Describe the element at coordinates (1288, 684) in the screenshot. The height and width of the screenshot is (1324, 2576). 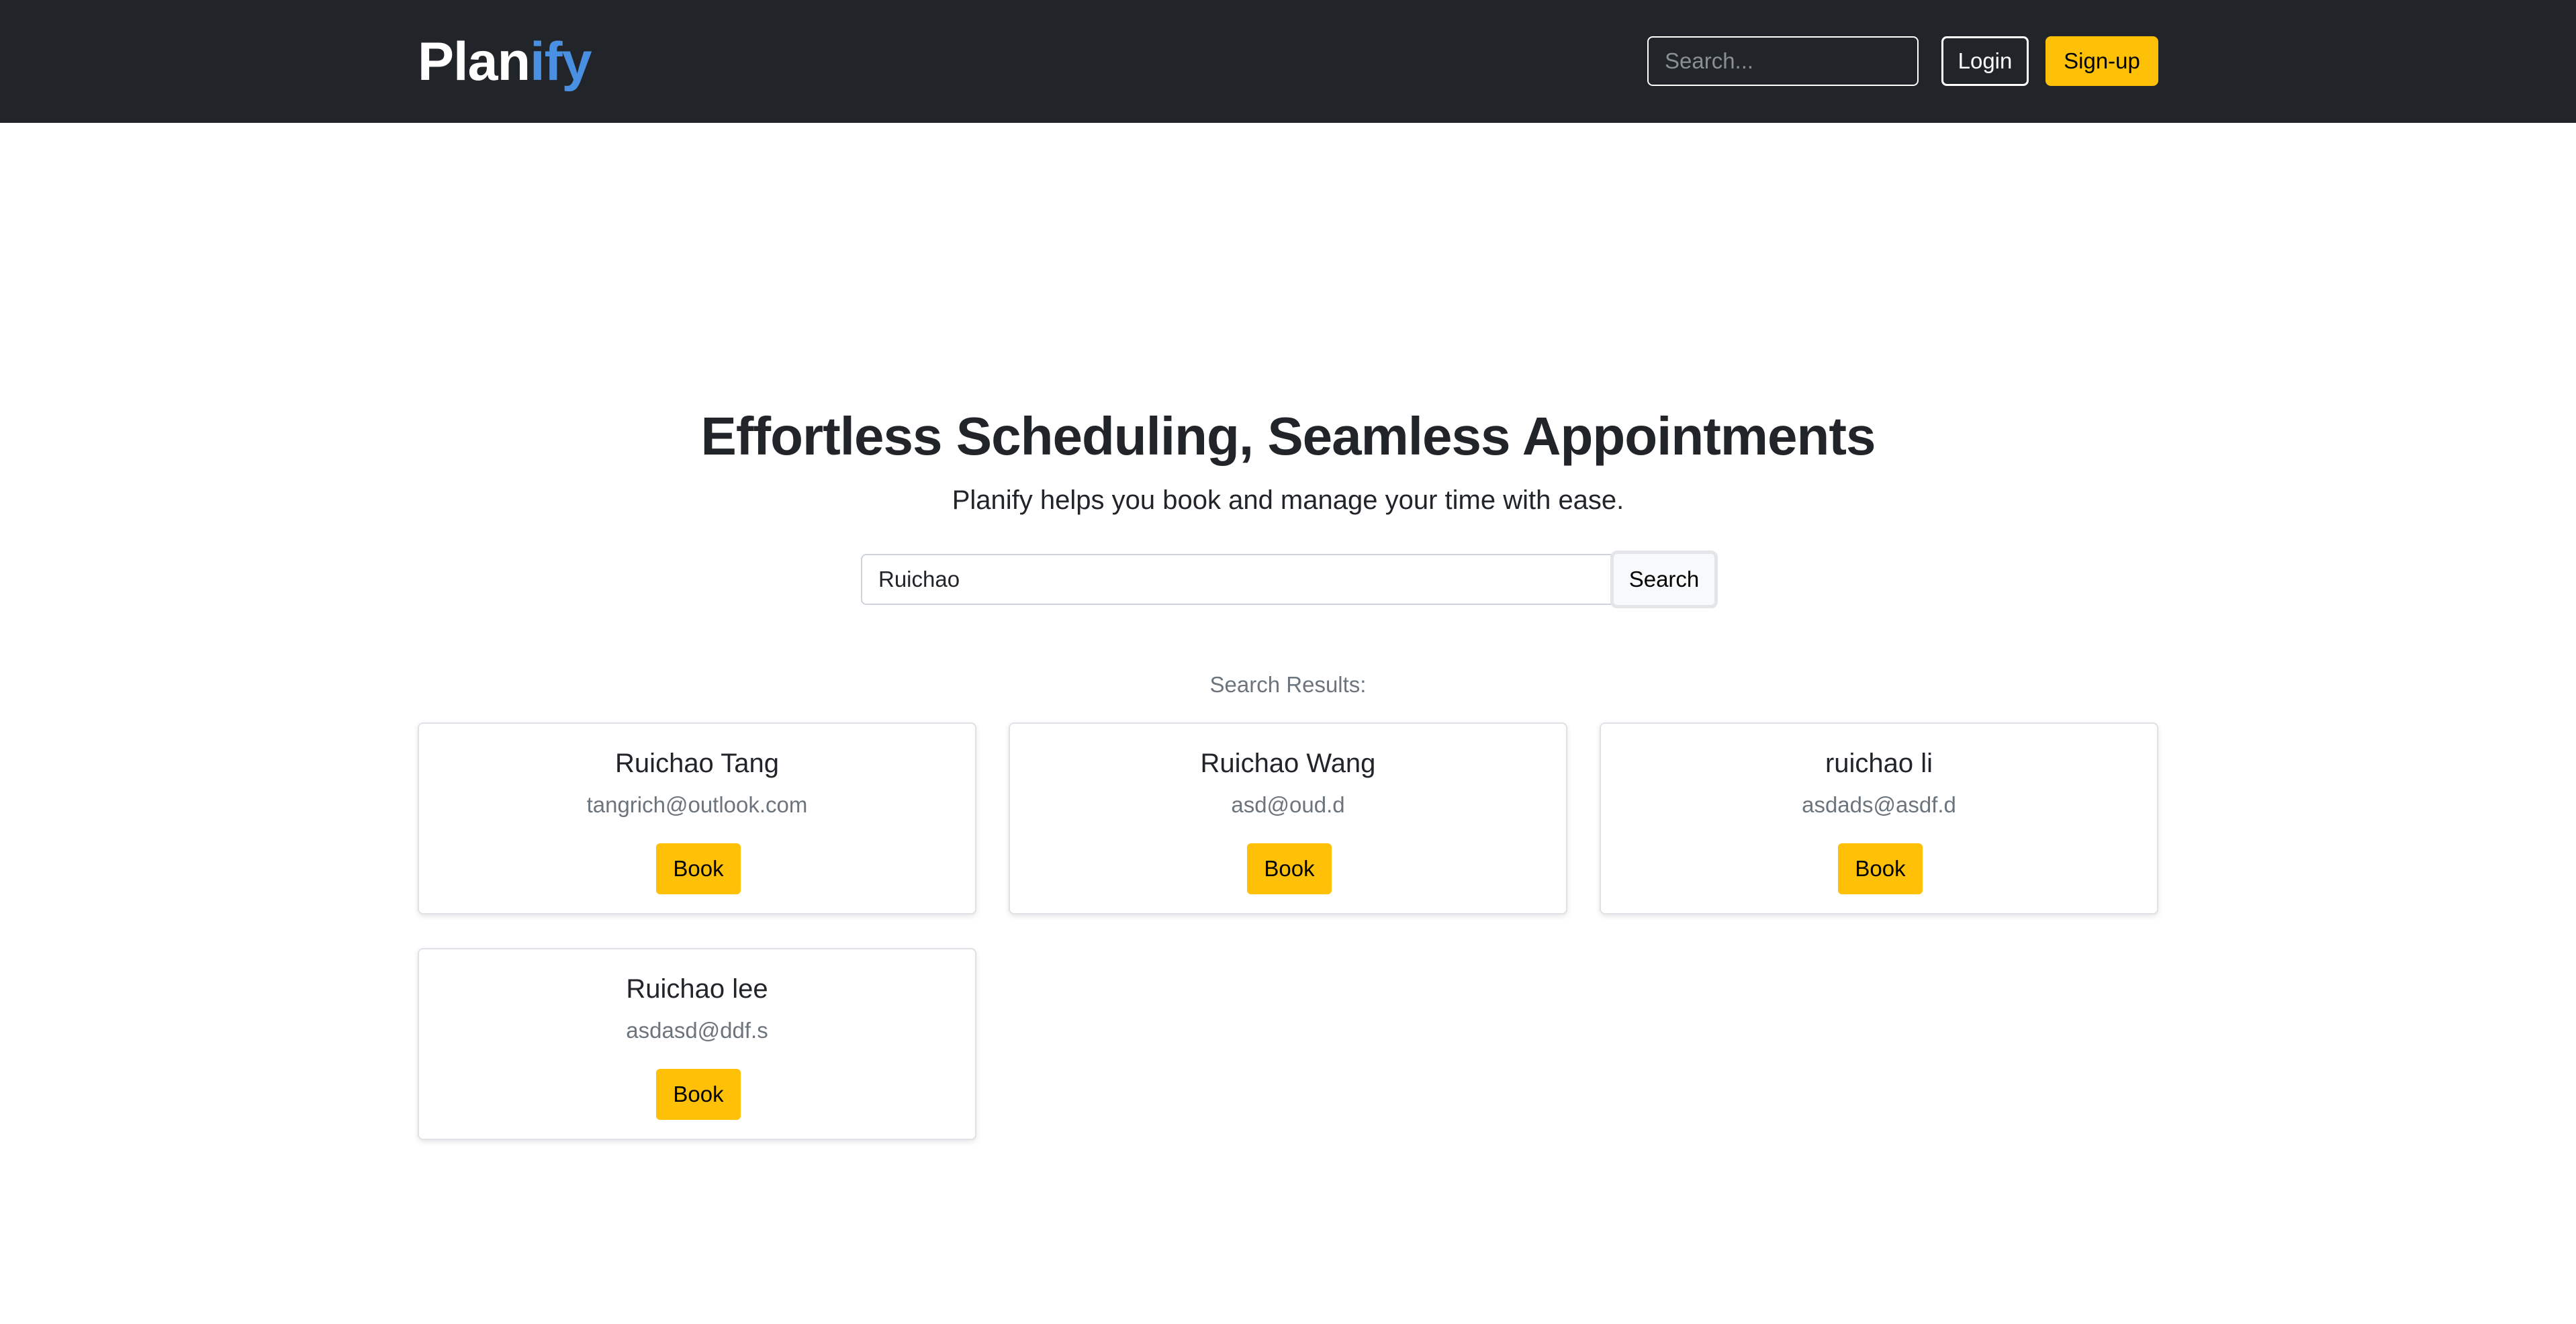
I see `search-results-label: Search Results:` at that location.